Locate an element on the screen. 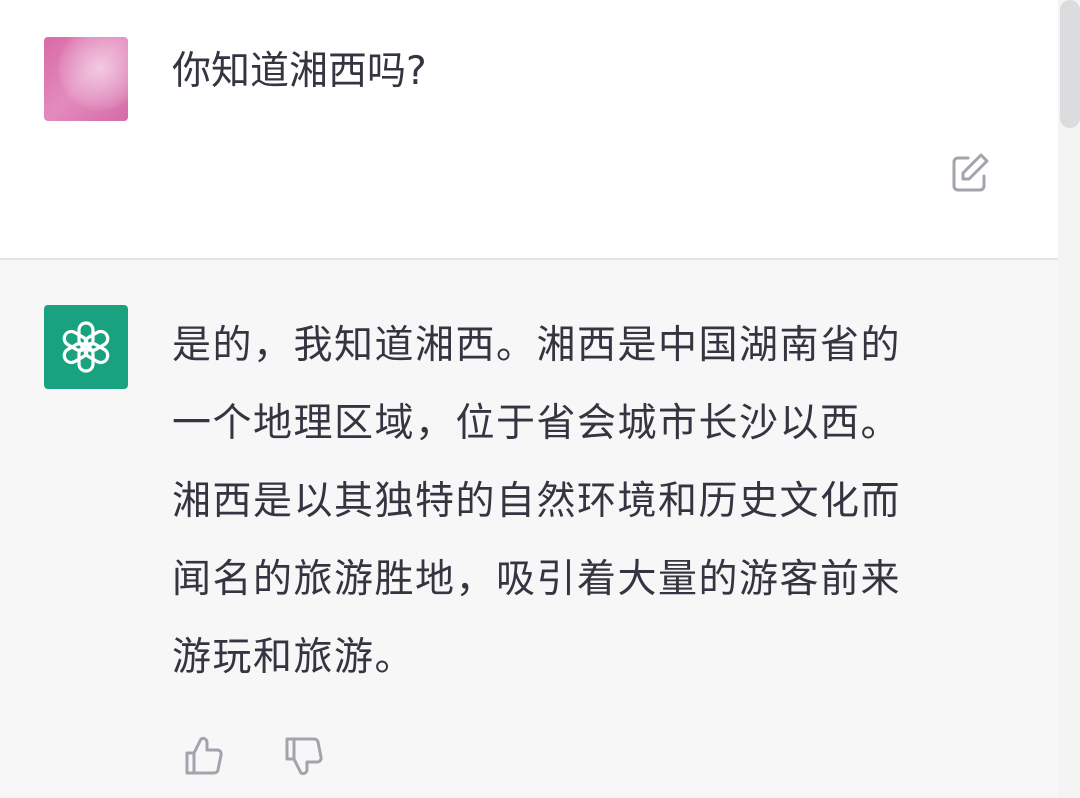 The height and width of the screenshot is (798, 1080). assistant-avatar is located at coordinates (86, 347).